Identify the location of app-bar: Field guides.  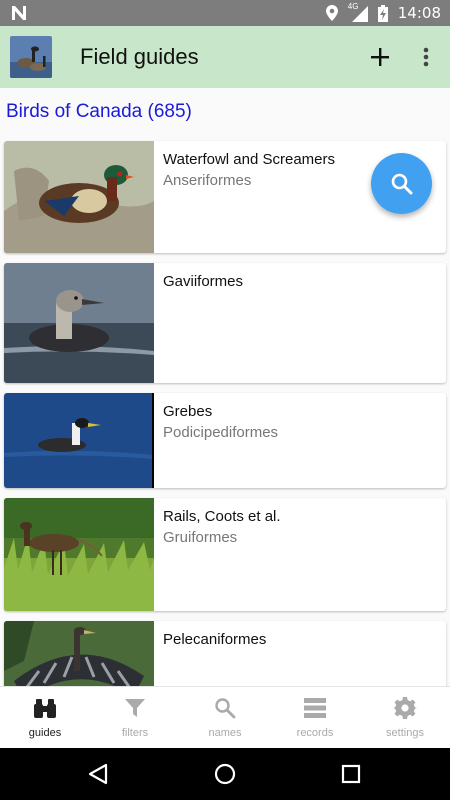
(225, 57).